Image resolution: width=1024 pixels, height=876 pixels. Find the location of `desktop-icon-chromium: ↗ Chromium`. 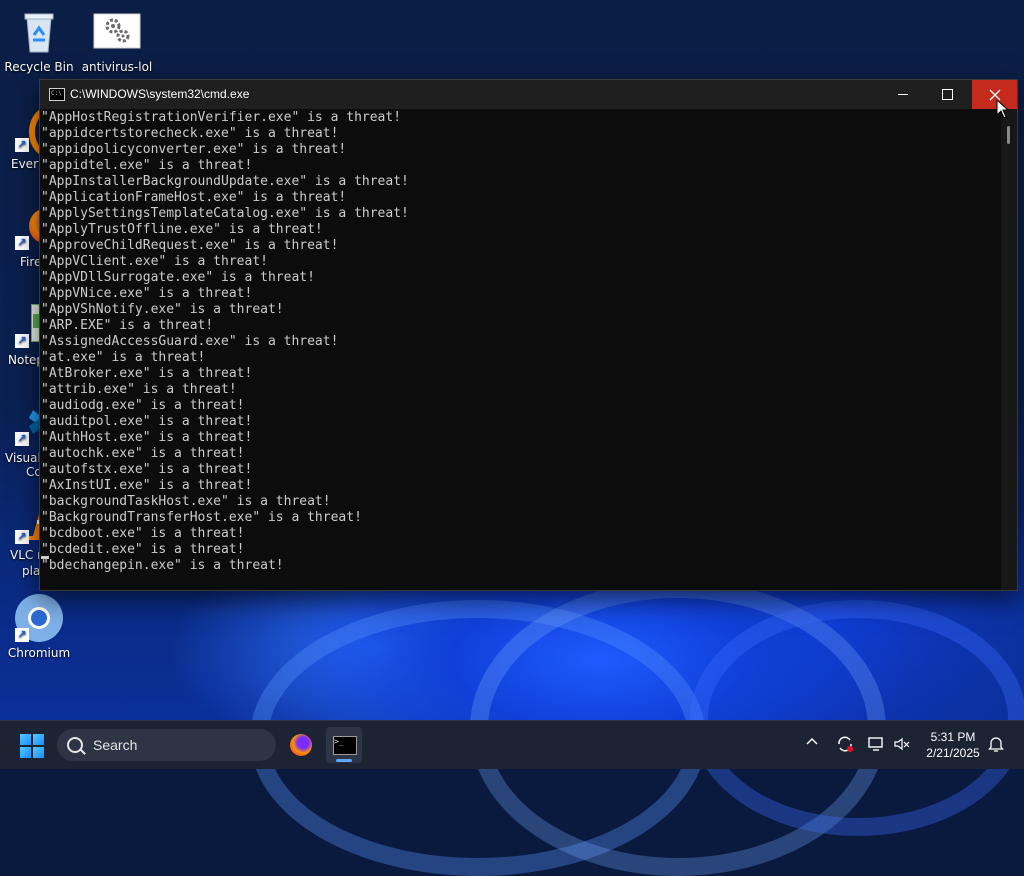

desktop-icon-chromium: ↗ Chromium is located at coordinates (39, 627).